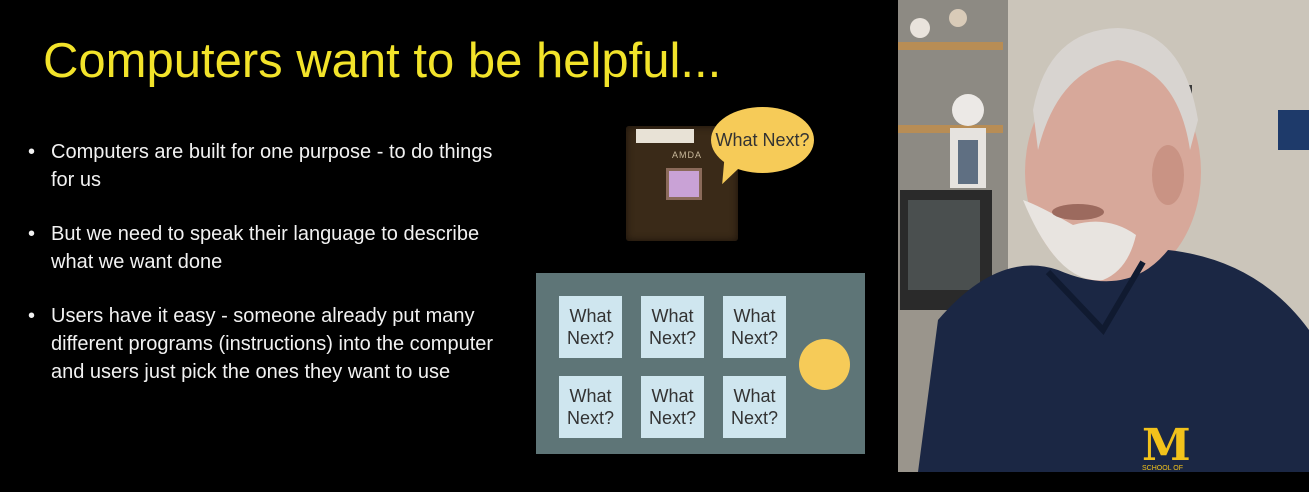 This screenshot has width=1309, height=492. What do you see at coordinates (687, 155) in the screenshot?
I see `chip-brand-label: AMDA` at bounding box center [687, 155].